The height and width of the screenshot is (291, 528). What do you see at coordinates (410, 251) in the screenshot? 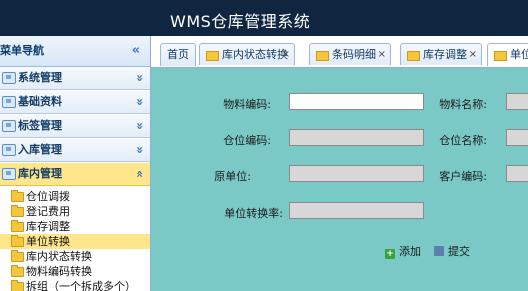
I see `add-button-label: 添加` at bounding box center [410, 251].